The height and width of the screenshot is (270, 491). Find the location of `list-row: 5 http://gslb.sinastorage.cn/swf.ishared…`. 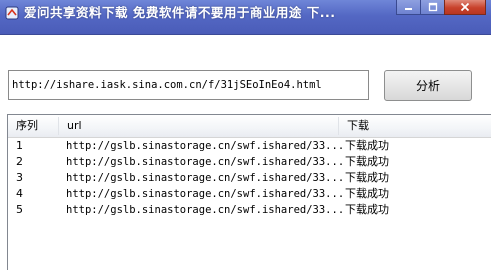

list-row: 5 http://gslb.sinastorage.cn/swf.ishared… is located at coordinates (249, 210).